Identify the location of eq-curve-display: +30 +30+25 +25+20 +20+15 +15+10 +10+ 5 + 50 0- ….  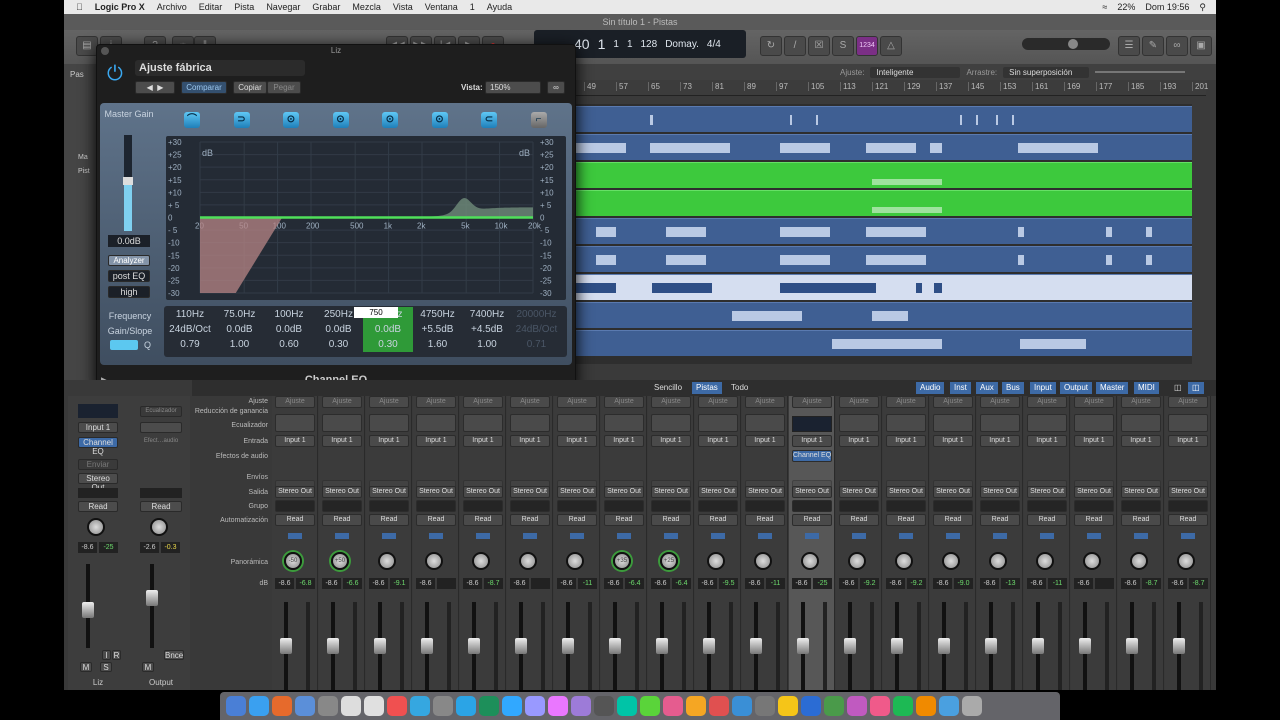
(366, 218).